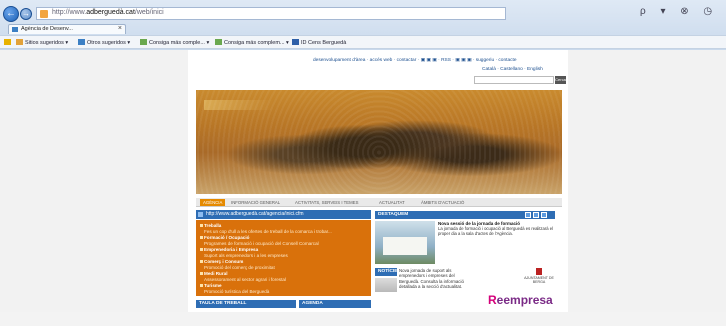  Describe the element at coordinates (255, 202) in the screenshot. I see `menu-item-informacio: Informació General` at that location.